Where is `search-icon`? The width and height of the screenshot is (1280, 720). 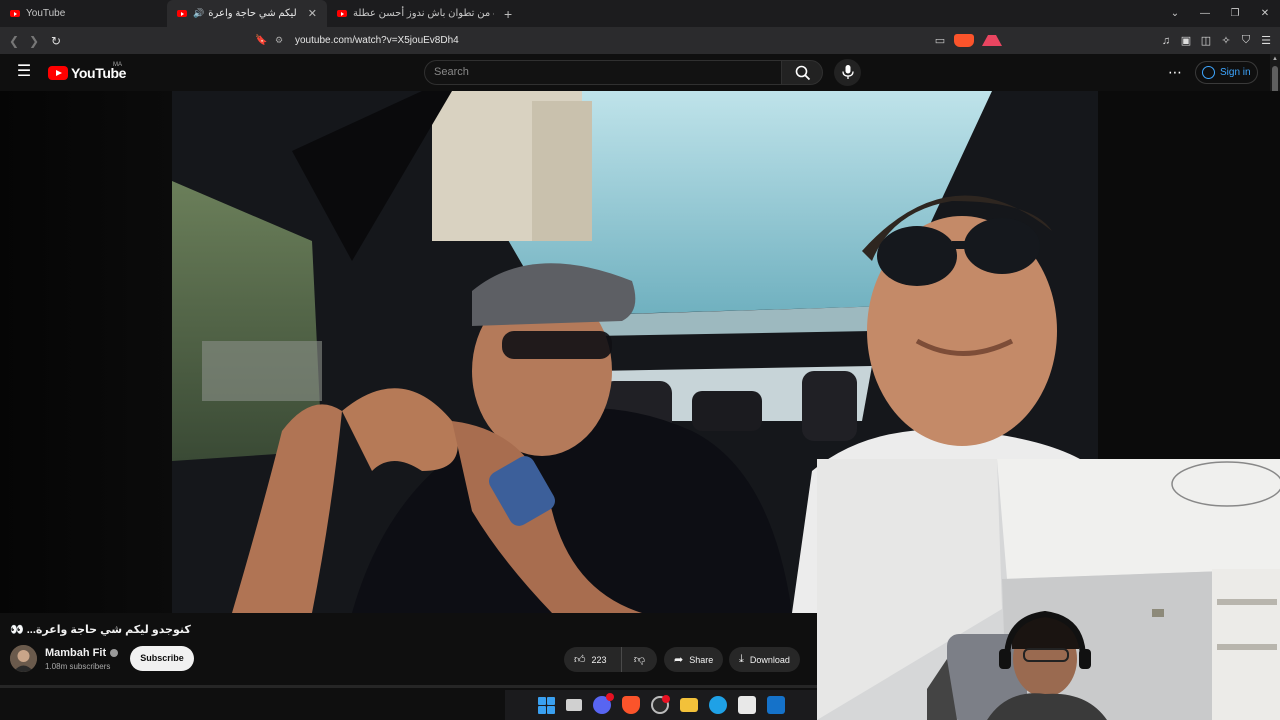
search-icon is located at coordinates (803, 73).